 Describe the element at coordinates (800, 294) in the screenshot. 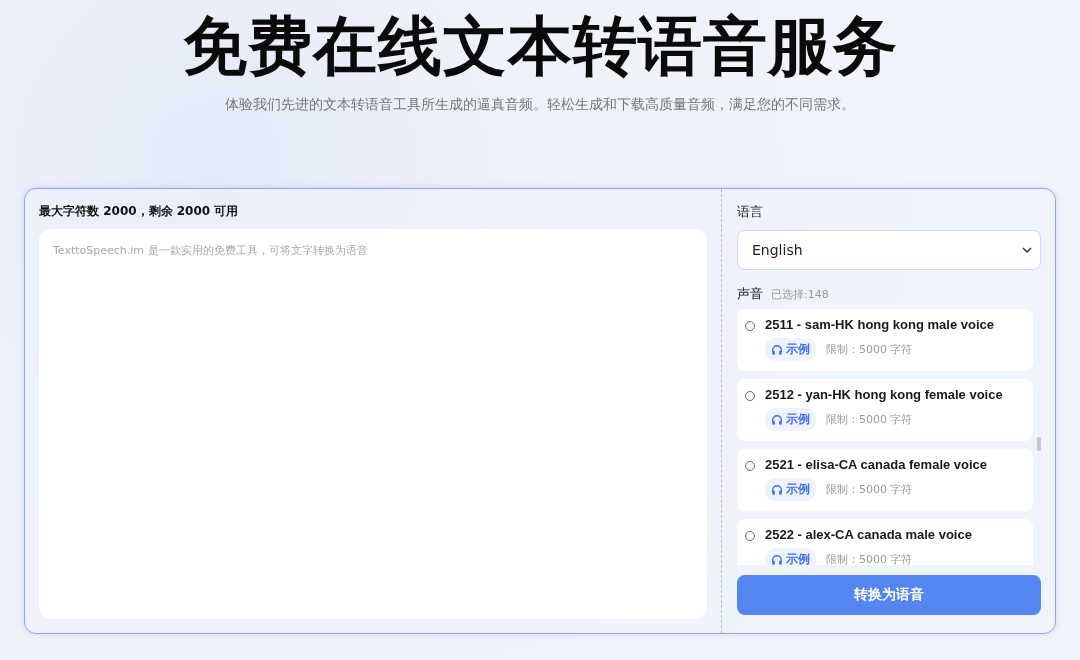

I see `selected-count: 已选择:148` at that location.